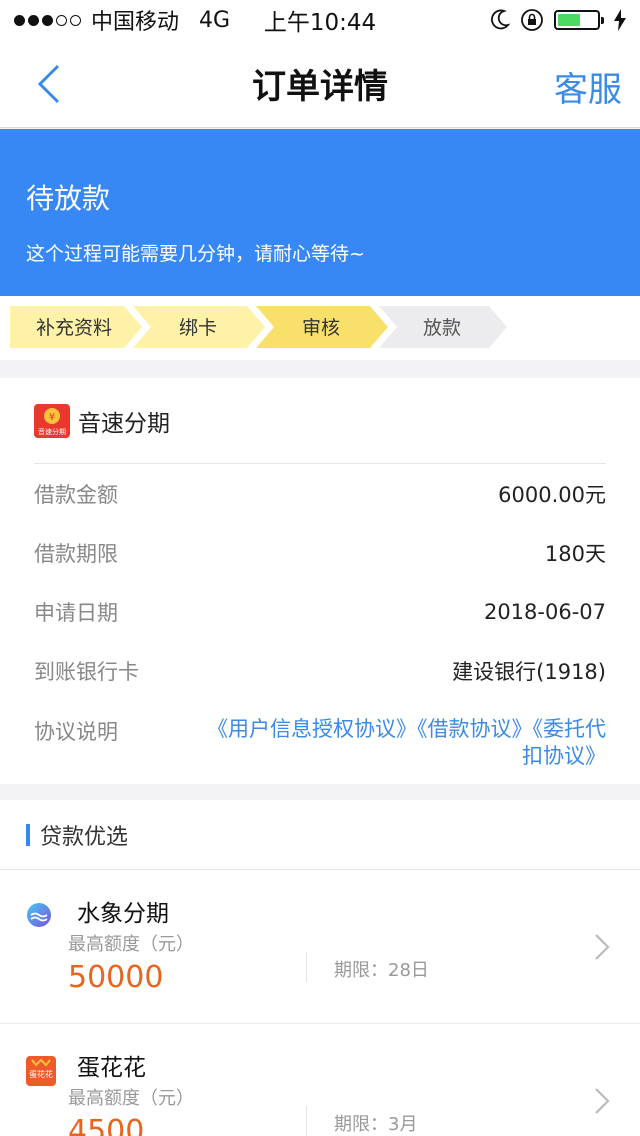  What do you see at coordinates (198, 328) in the screenshot?
I see `step-label: 绑卡` at bounding box center [198, 328].